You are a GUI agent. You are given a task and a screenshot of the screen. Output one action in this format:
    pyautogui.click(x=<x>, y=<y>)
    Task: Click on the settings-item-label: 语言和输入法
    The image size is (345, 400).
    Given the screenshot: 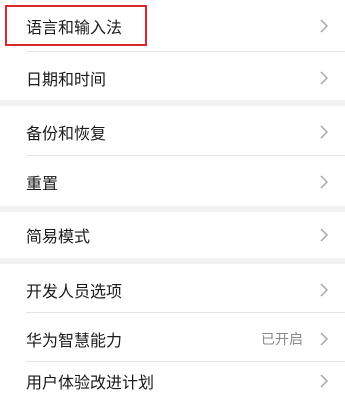 What is the action you would take?
    pyautogui.click(x=74, y=27)
    